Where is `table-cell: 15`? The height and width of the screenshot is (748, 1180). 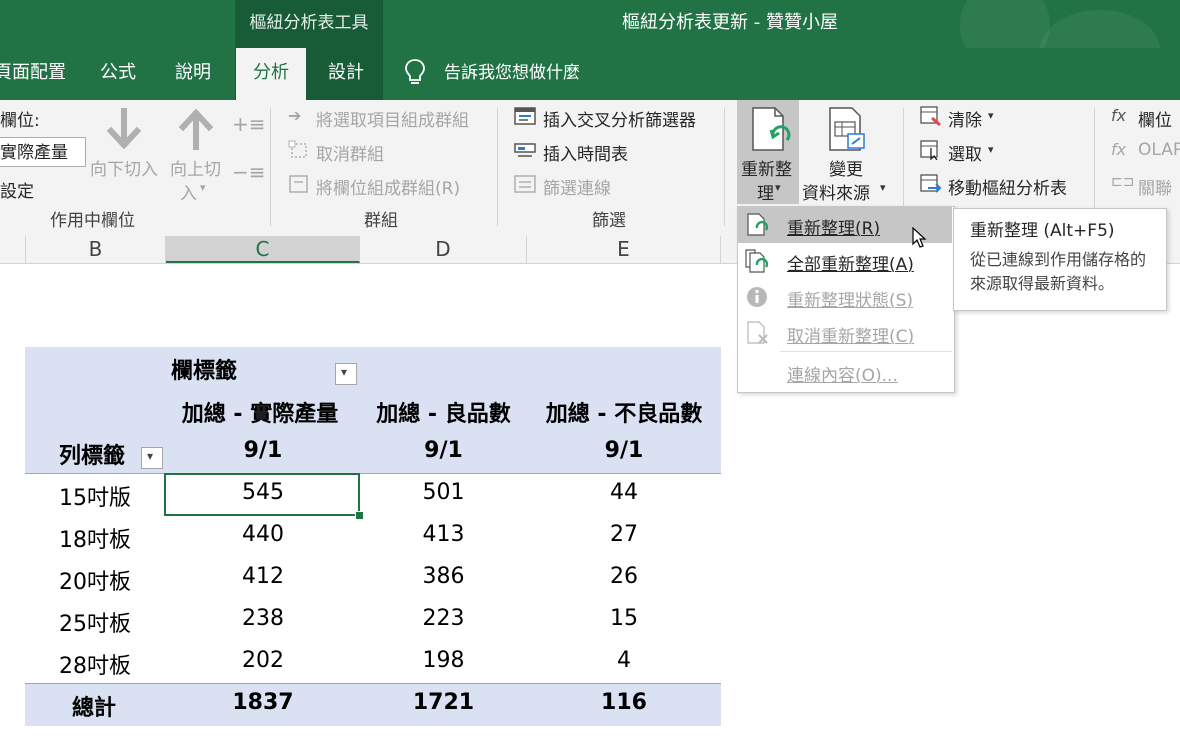
table-cell: 15 is located at coordinates (624, 618).